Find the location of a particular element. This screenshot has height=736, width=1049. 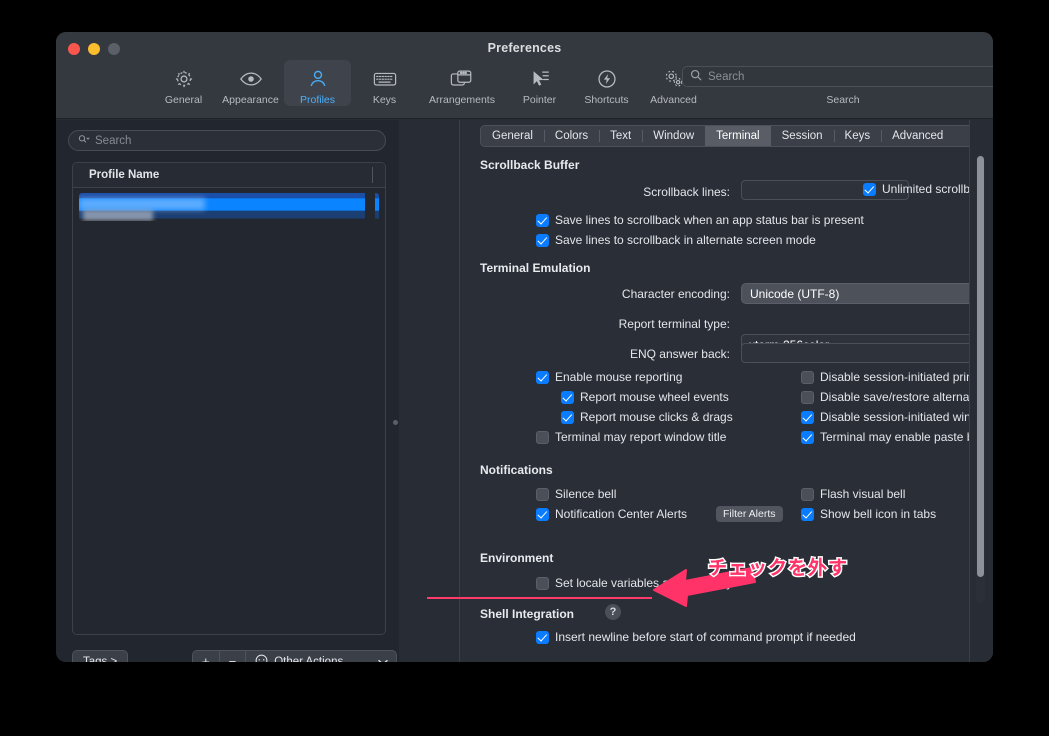

disable-session-printing-label: Disable session-initiated printing is located at coordinates (906, 377).